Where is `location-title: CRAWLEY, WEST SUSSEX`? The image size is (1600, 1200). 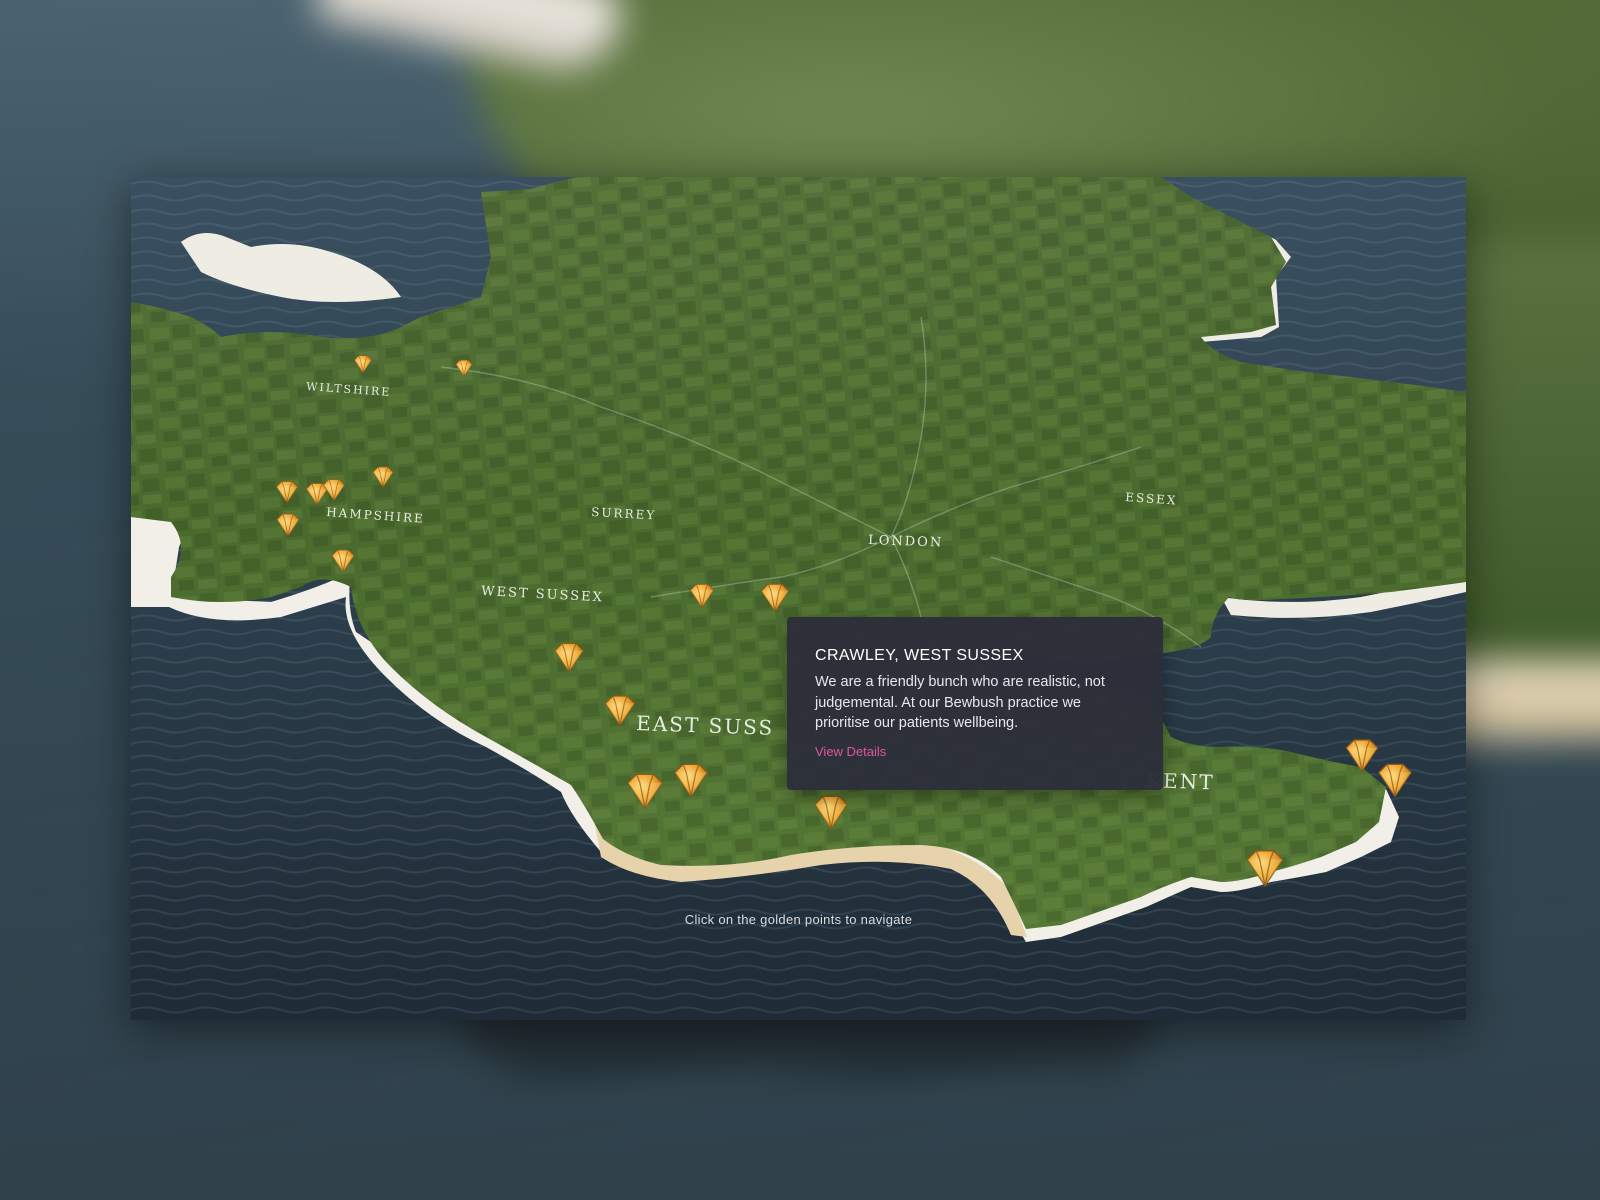 location-title: CRAWLEY, WEST SUSSEX is located at coordinates (919, 655).